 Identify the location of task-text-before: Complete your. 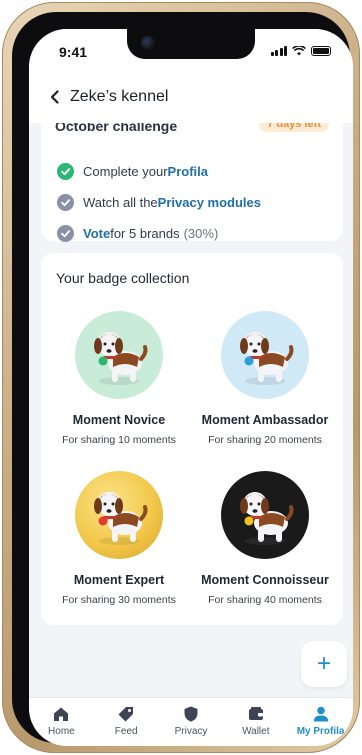
(125, 171).